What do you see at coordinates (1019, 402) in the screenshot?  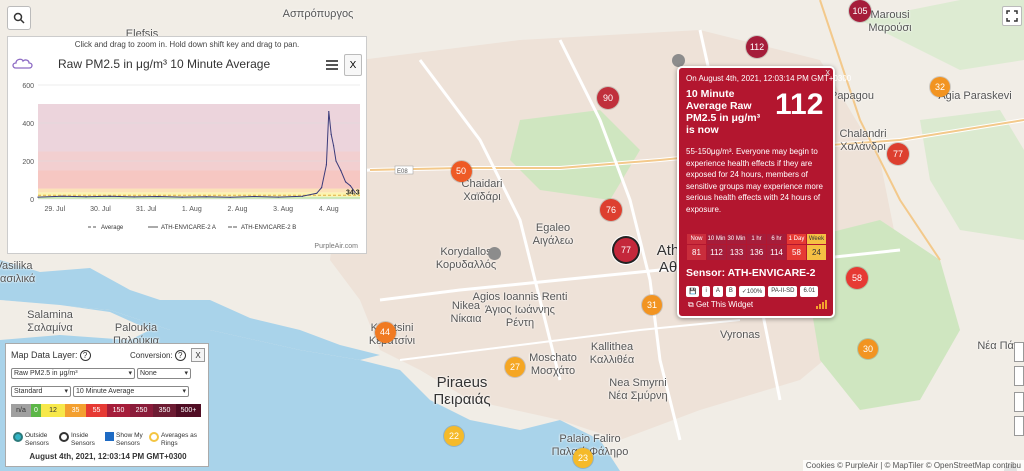 I see `zoom-in-edge` at bounding box center [1019, 402].